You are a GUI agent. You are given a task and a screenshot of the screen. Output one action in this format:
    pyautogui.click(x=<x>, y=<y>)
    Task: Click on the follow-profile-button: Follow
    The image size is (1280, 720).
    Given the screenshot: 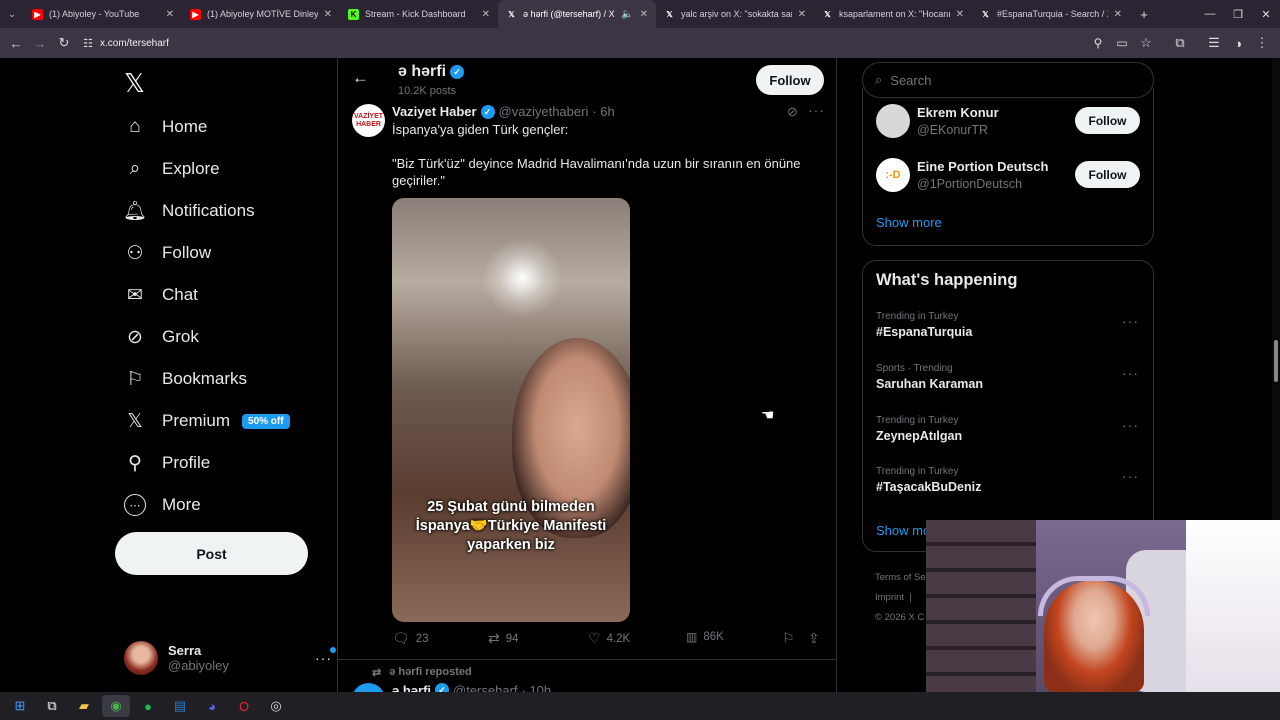 What is the action you would take?
    pyautogui.click(x=790, y=80)
    